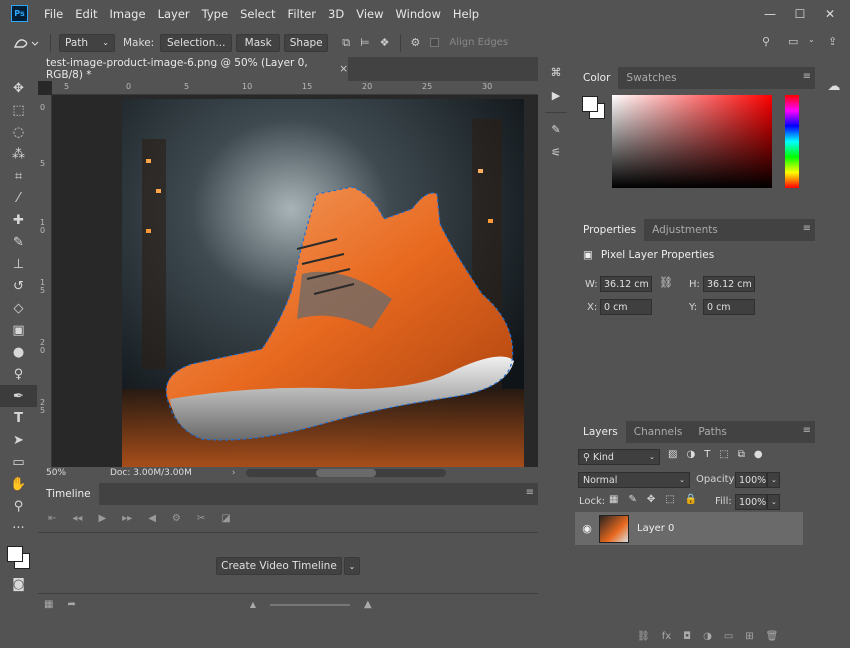 Image resolution: width=850 pixels, height=648 pixels. Describe the element at coordinates (751, 480) in the screenshot. I see `opacity-field: 100%` at that location.